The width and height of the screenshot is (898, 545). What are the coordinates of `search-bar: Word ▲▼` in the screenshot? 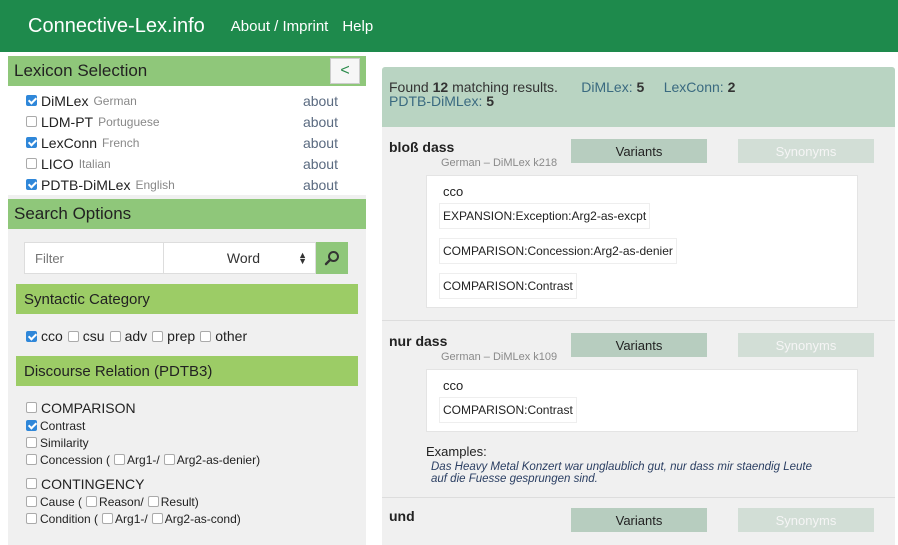 It's located at (191, 258).